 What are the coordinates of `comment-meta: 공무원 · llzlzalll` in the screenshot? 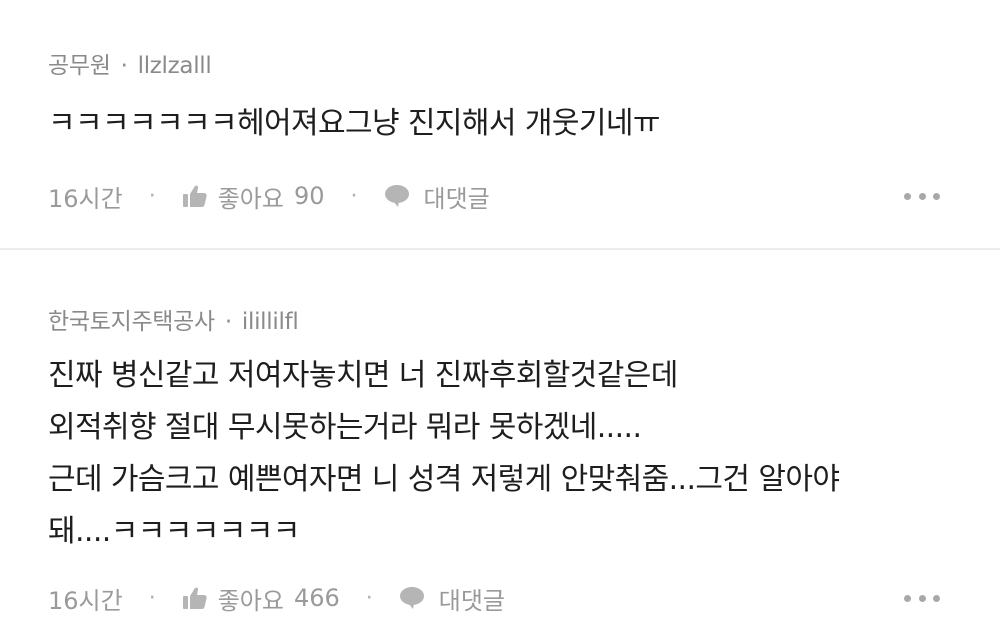 It's located at (130, 63).